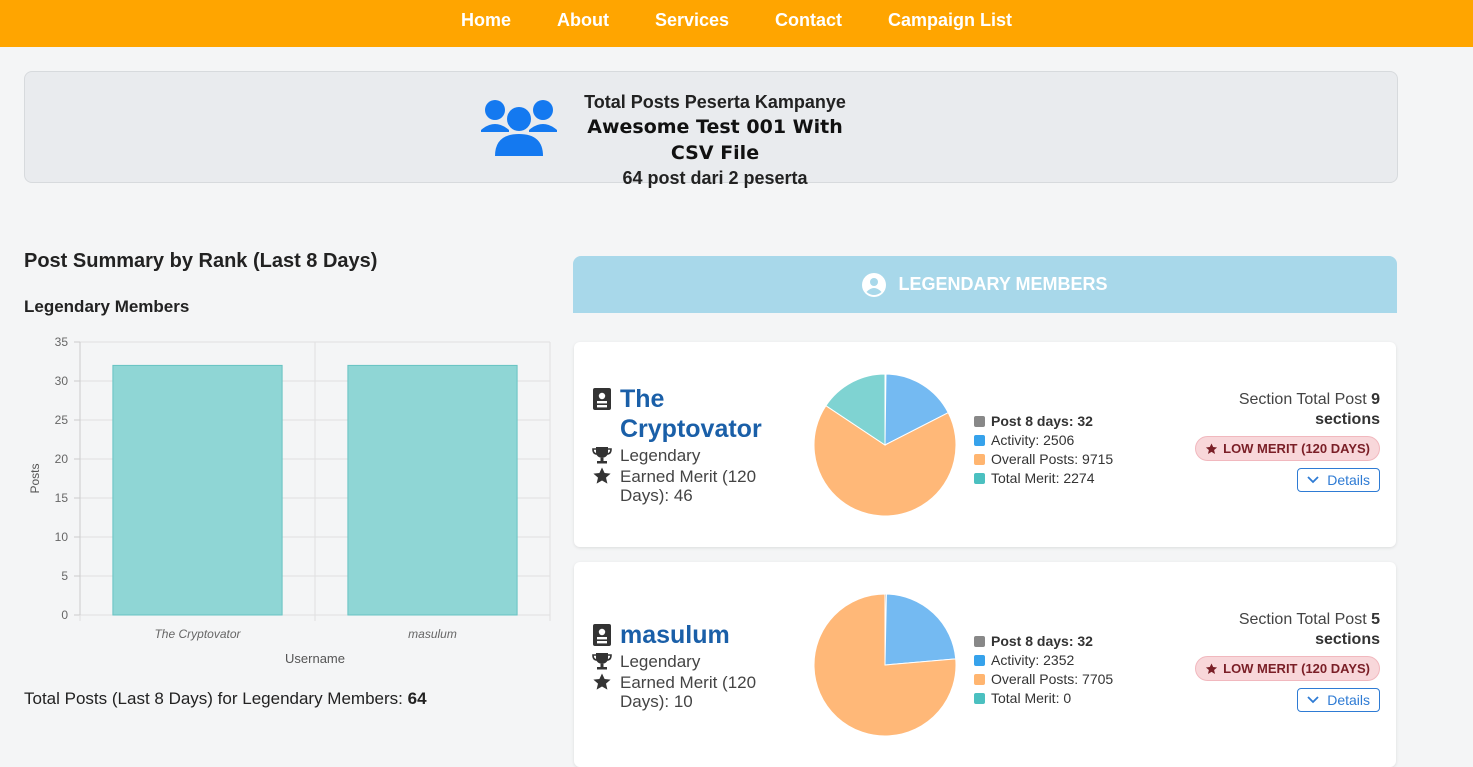 This screenshot has width=1473, height=767. I want to click on campaign-stats: 64 post dari 2 peserta, so click(715, 178).